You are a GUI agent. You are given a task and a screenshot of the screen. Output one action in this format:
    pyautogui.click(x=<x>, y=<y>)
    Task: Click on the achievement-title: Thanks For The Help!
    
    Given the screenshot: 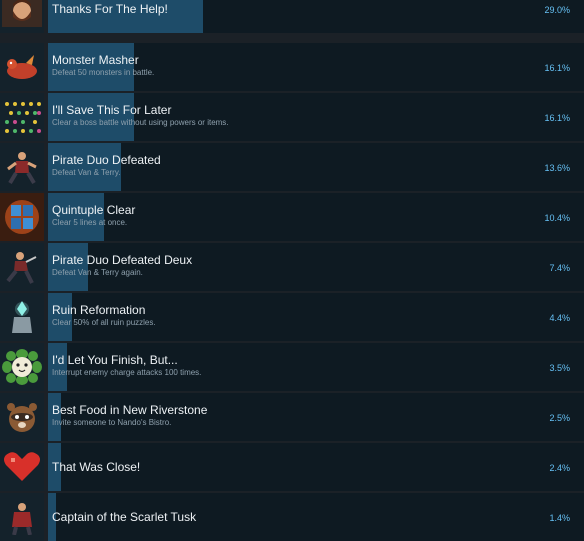 What is the action you would take?
    pyautogui.click(x=110, y=9)
    